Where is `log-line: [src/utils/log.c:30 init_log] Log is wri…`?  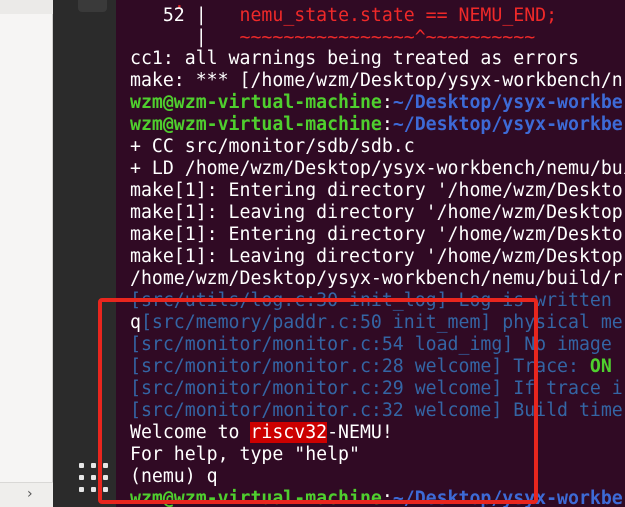 log-line: [src/utils/log.c:30 init_log] Log is wri… is located at coordinates (371, 300).